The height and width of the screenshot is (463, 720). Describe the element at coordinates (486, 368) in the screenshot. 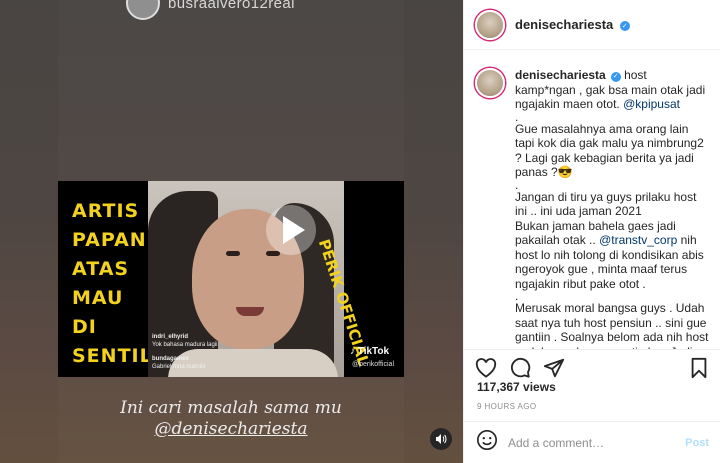

I see `heart-icon` at that location.